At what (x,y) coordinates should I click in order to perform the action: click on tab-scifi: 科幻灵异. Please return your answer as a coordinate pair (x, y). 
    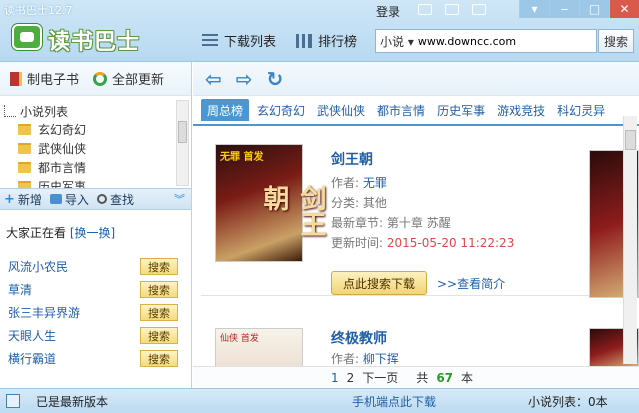
    Looking at the image, I should click on (581, 110).